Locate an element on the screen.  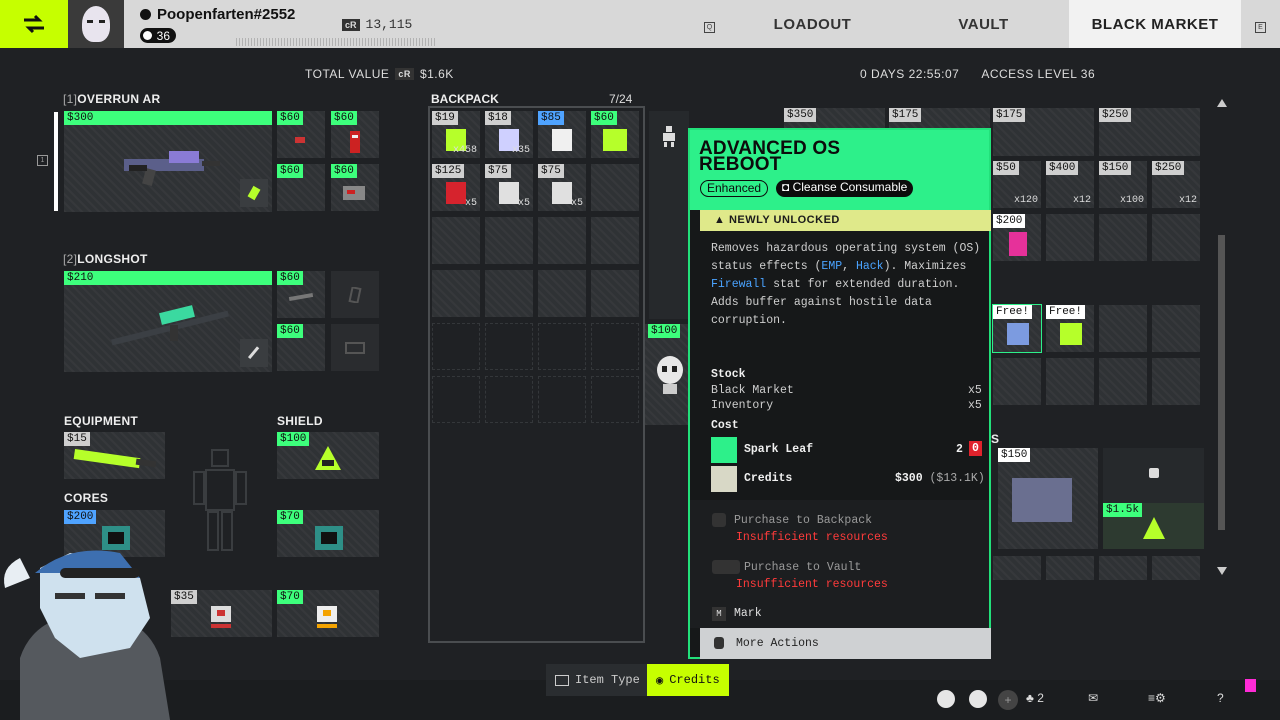
weapon2-mod-2: $60 is located at coordinates (301, 347).